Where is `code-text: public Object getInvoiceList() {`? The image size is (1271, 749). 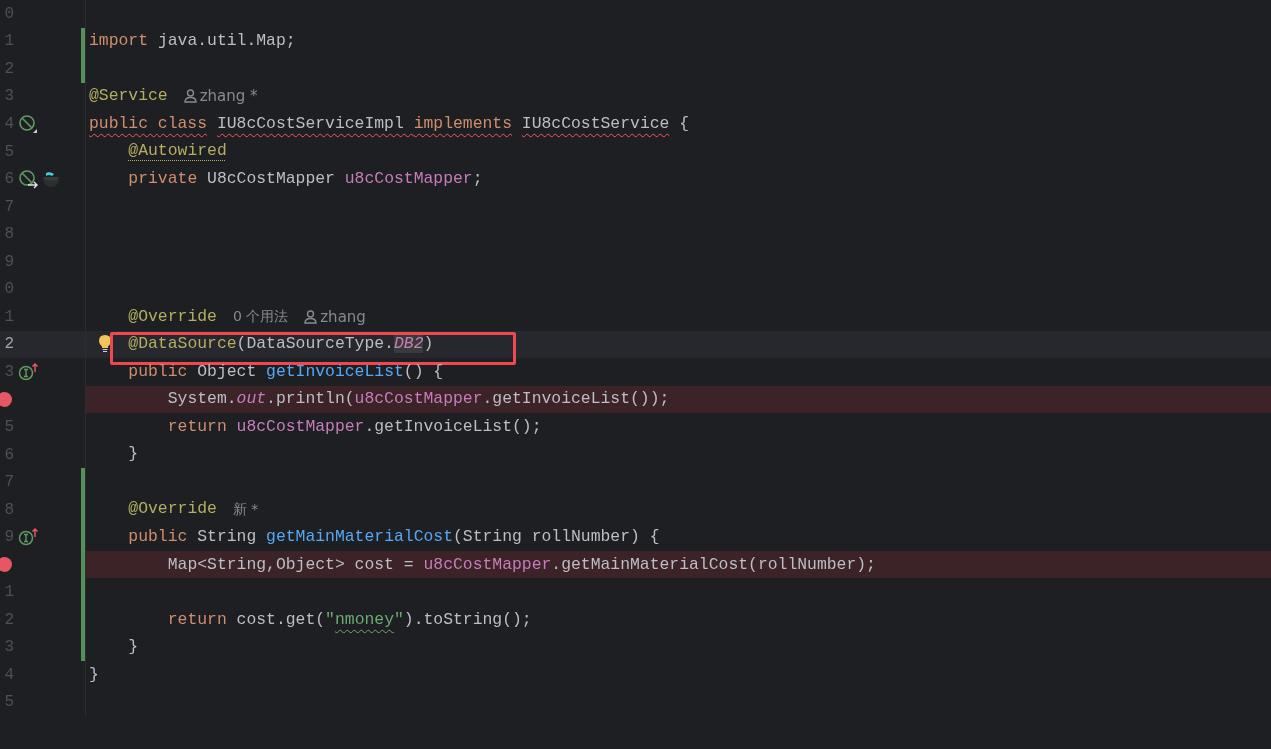 code-text: public Object getInvoiceList() { is located at coordinates (285, 372).